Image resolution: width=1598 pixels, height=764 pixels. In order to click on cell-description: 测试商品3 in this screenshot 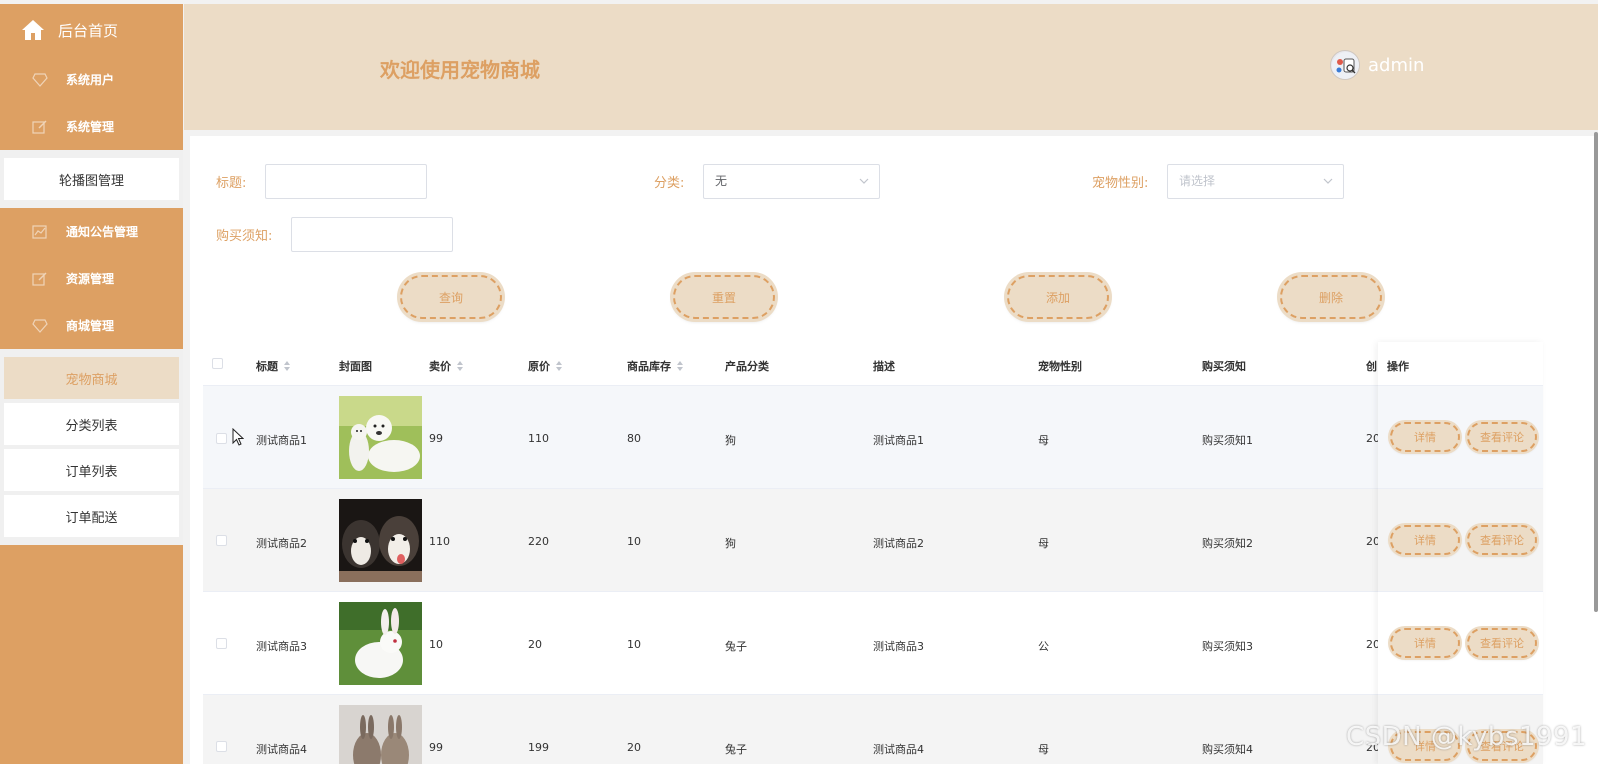, I will do `click(898, 646)`.